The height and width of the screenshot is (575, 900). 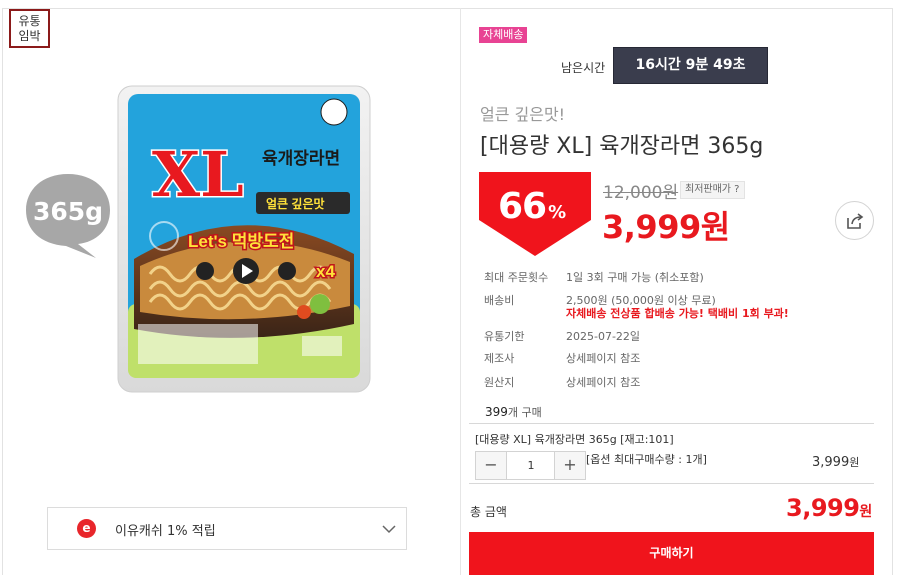 What do you see at coordinates (68, 211) in the screenshot?
I see `weight-bubble-text: 365g` at bounding box center [68, 211].